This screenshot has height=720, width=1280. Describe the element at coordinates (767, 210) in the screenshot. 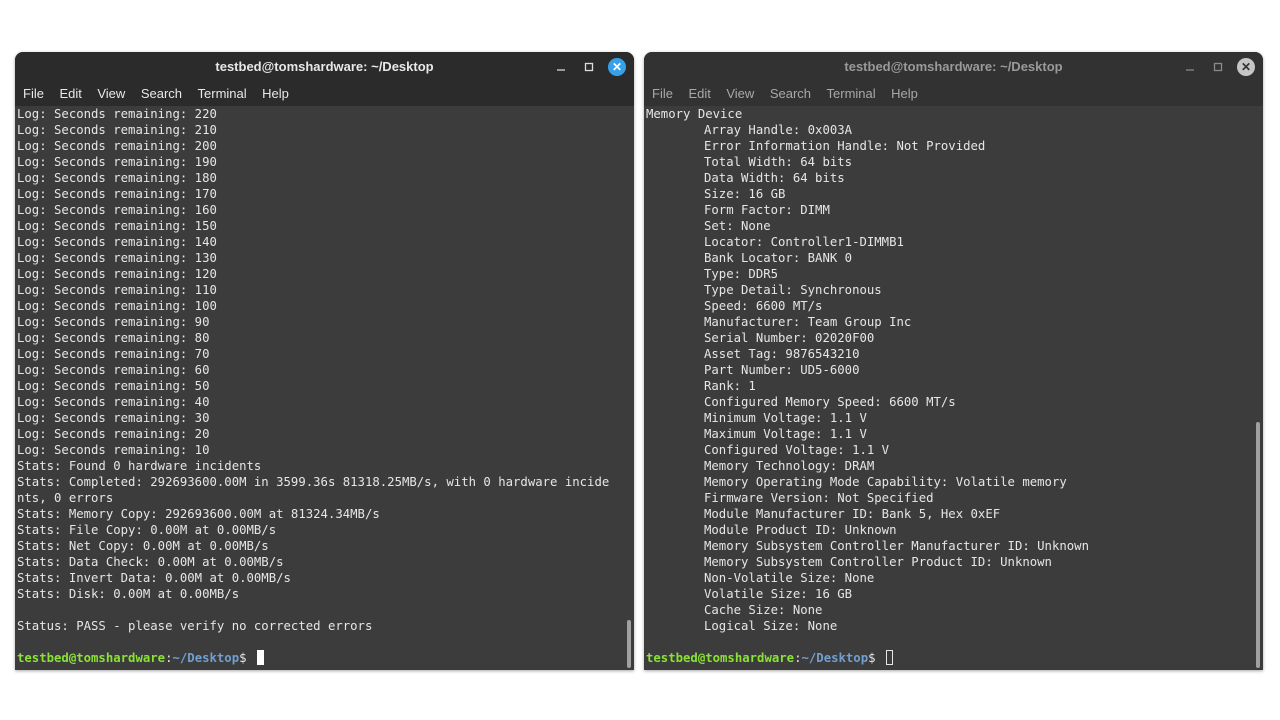

I see `terminal-line: Form Factor: DIMM` at that location.